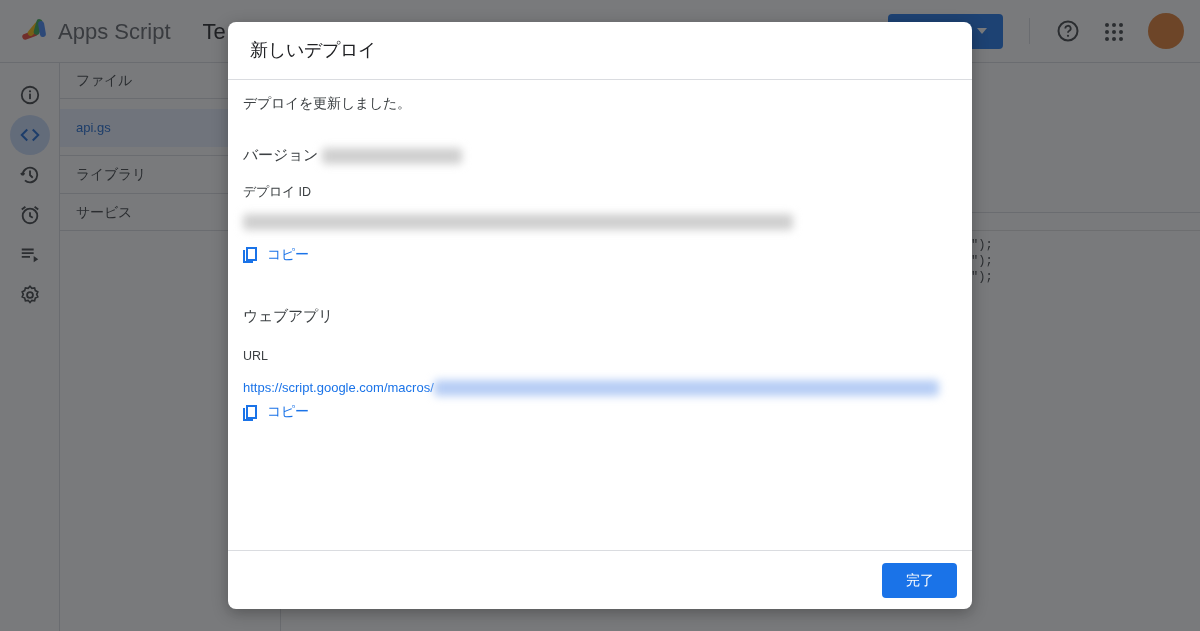  I want to click on nav-rail-button, so click(29, 135).